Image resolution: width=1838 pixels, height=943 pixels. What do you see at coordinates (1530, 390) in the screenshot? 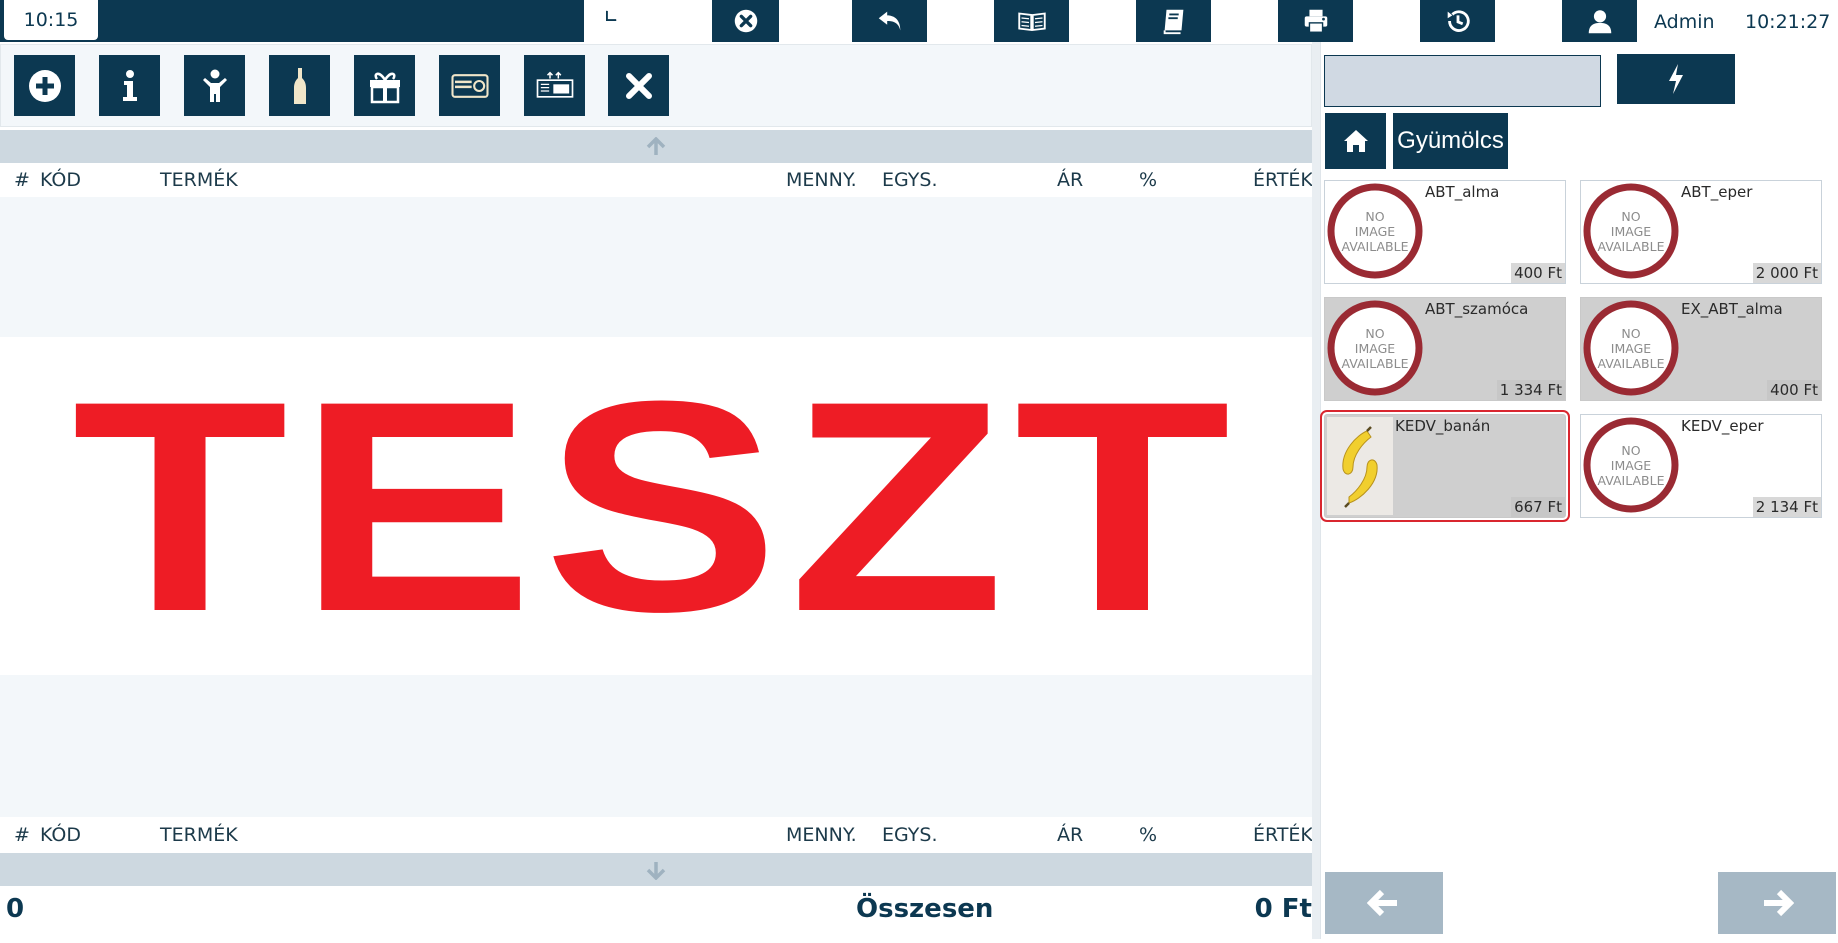
I see `product-price: 1 334 Ft` at bounding box center [1530, 390].